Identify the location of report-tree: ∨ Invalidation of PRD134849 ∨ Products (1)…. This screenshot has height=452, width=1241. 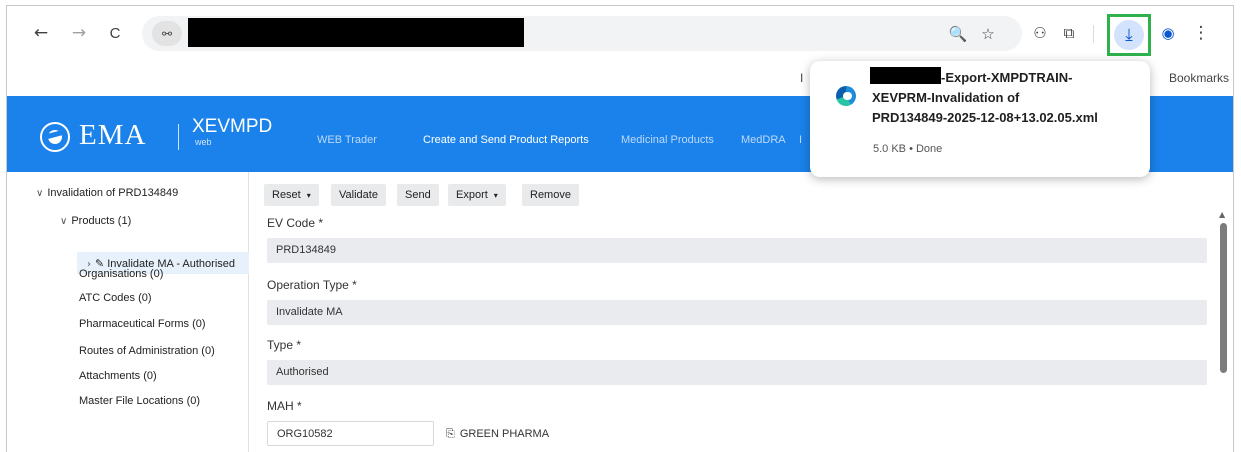
(128, 312).